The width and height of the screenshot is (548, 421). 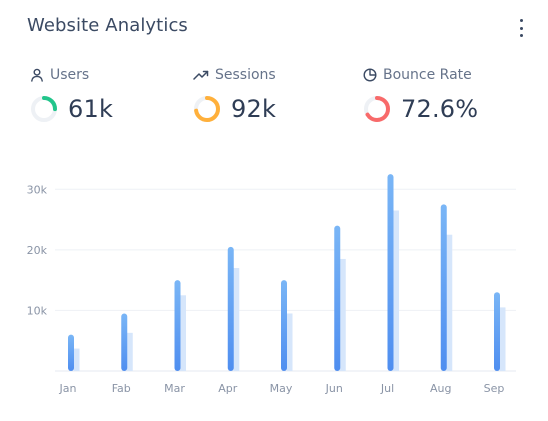 What do you see at coordinates (234, 93) in the screenshot?
I see `stat-sessions: Sessions 92k` at bounding box center [234, 93].